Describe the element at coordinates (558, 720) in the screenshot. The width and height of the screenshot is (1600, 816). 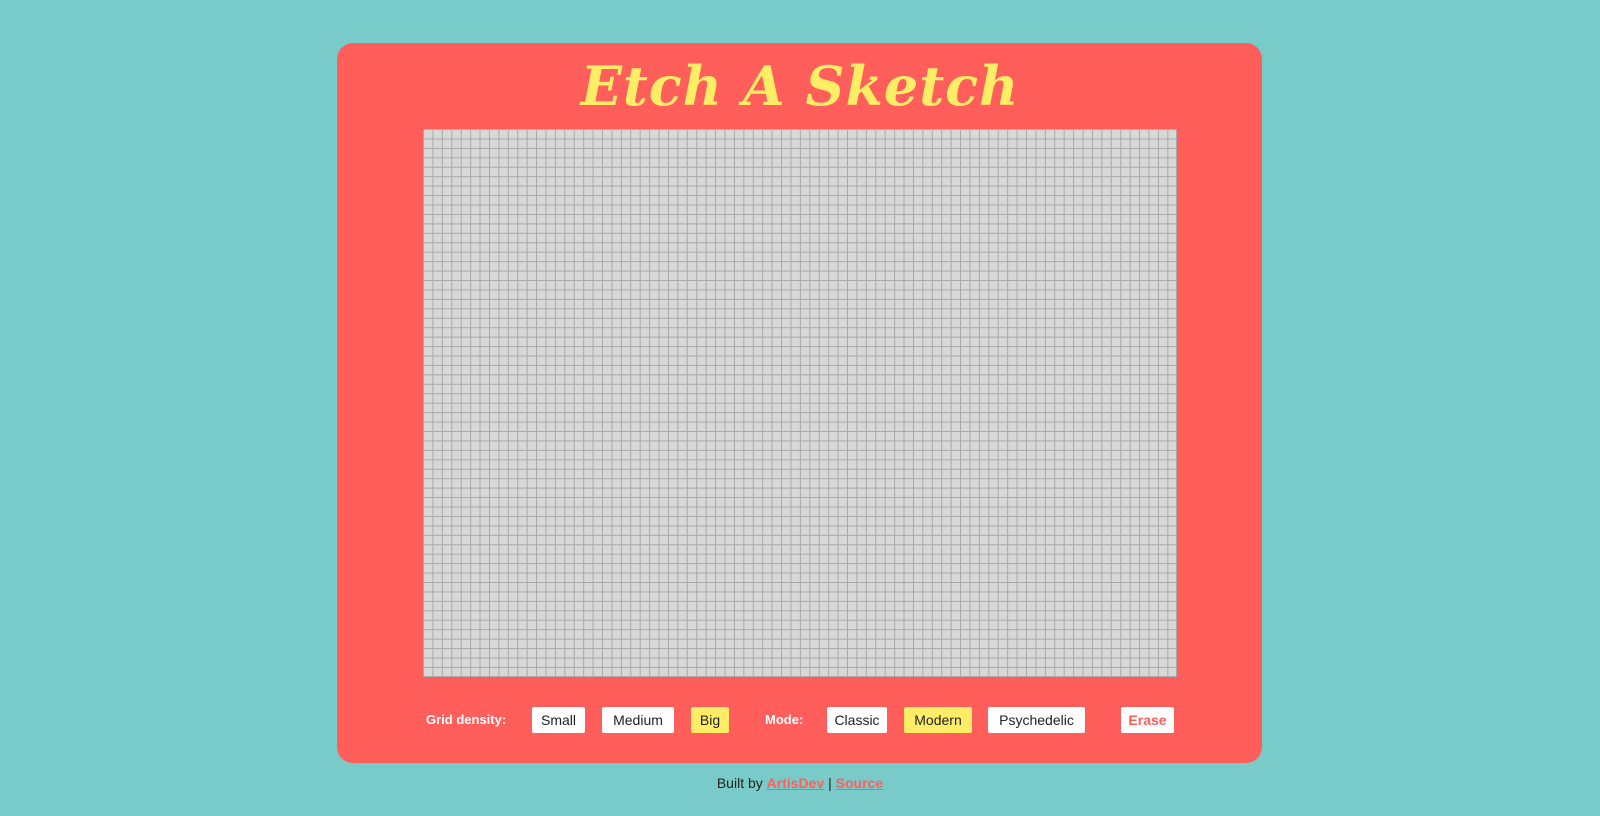
I see `density-small-button: Small` at that location.